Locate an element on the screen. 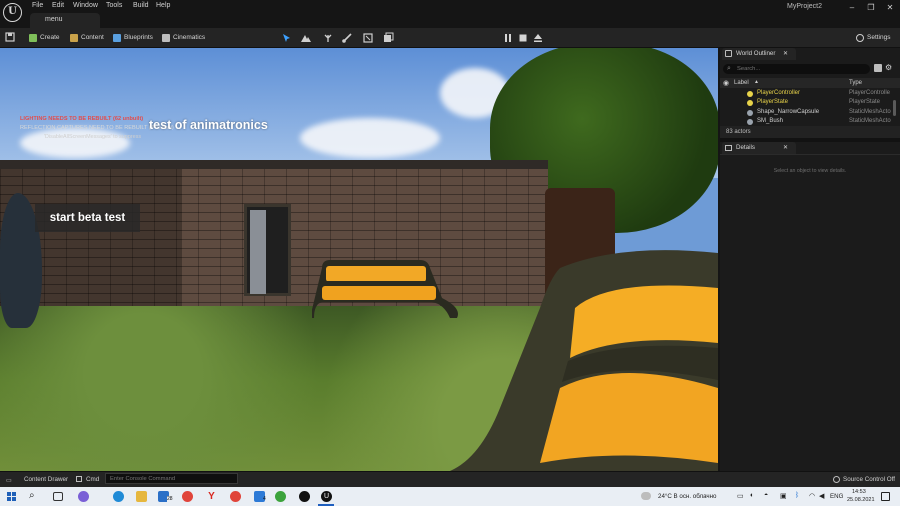 Image resolution: width=900 pixels, height=506 pixels. outliner-scrollbar is located at coordinates (894, 108).